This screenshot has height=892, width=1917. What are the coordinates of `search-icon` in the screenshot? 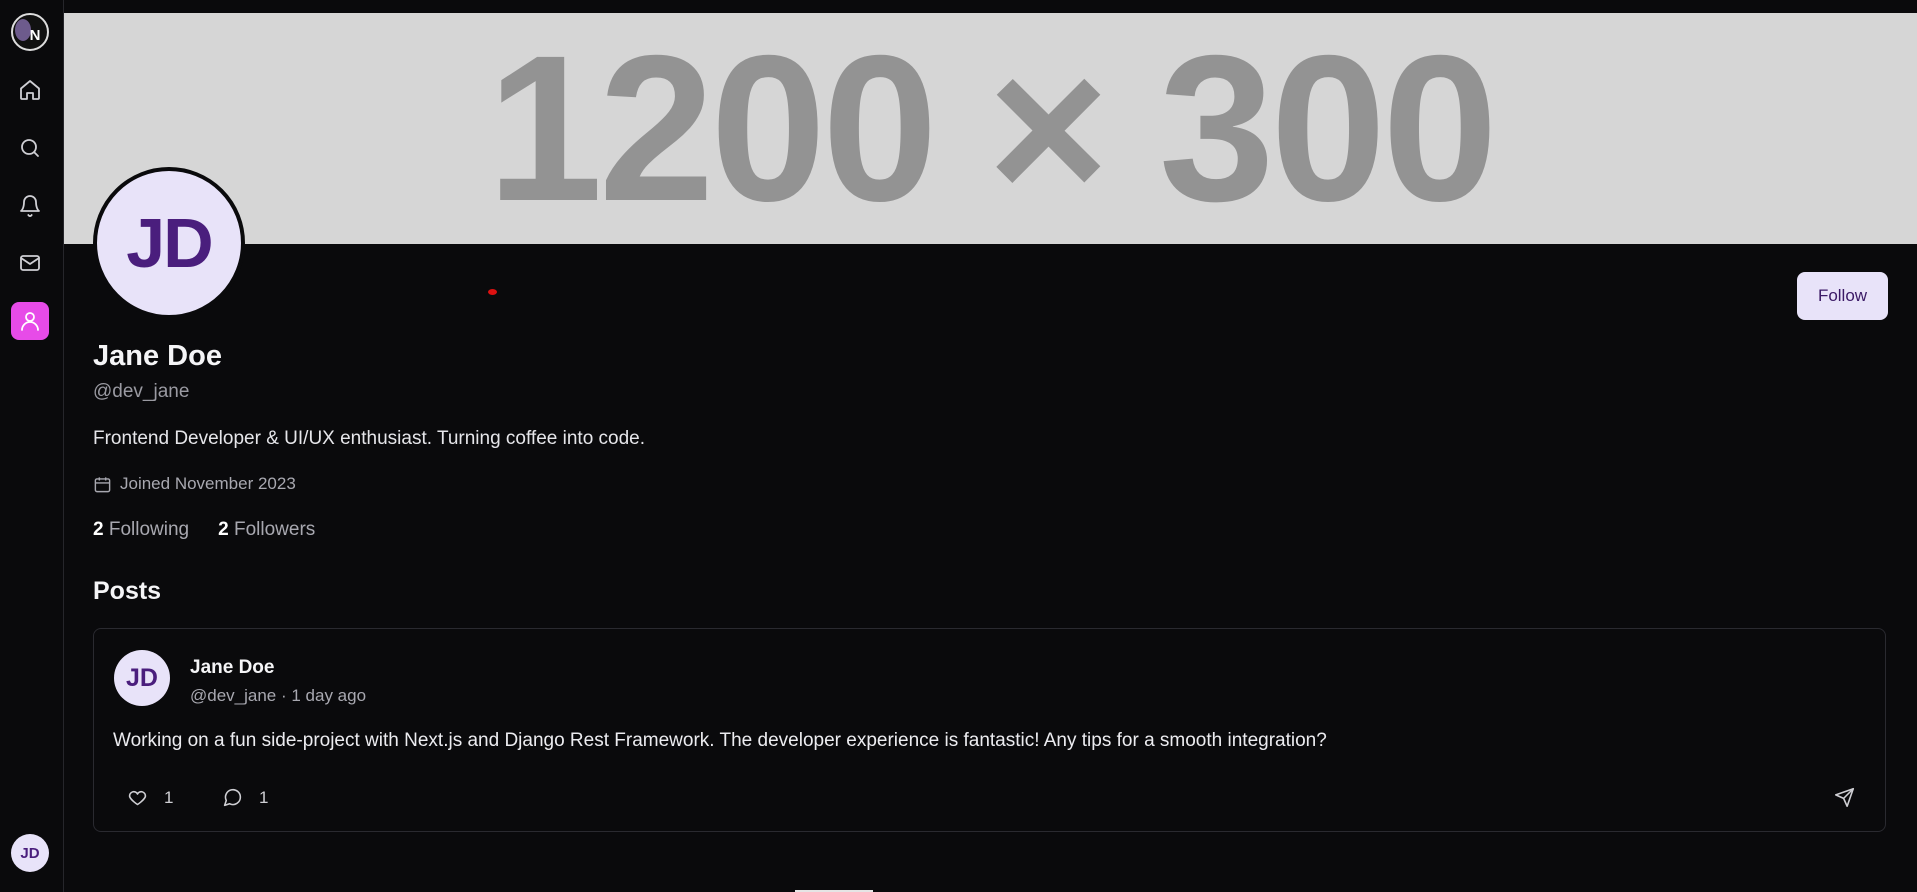 It's located at (30, 148).